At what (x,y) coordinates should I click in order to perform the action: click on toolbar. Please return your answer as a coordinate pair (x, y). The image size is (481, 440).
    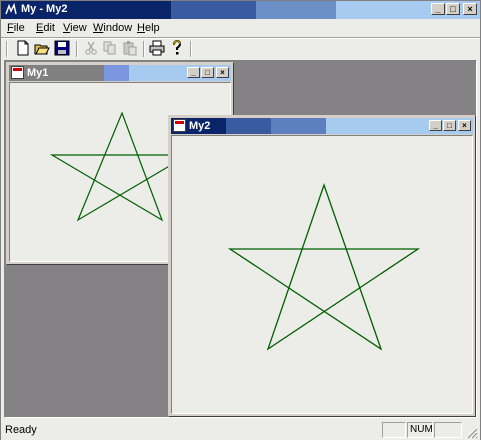
    Looking at the image, I should click on (240, 49).